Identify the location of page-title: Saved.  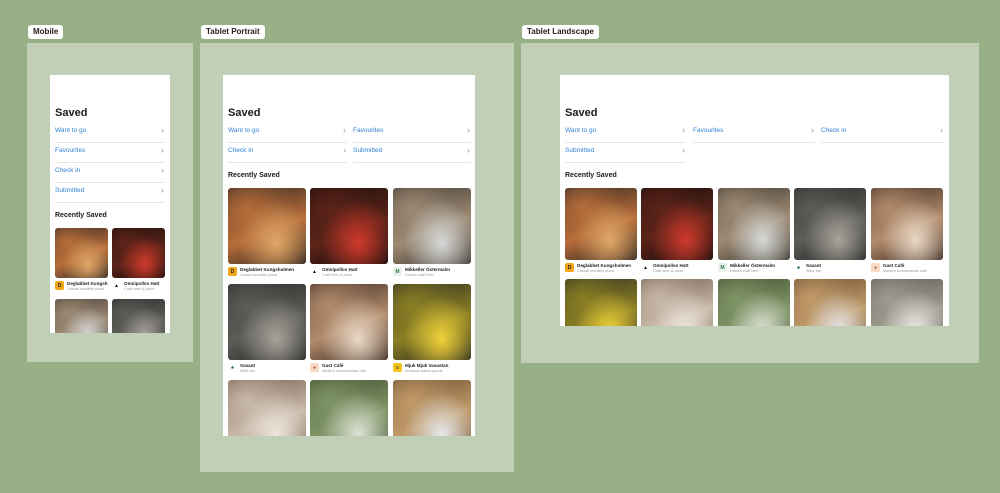
(71, 113).